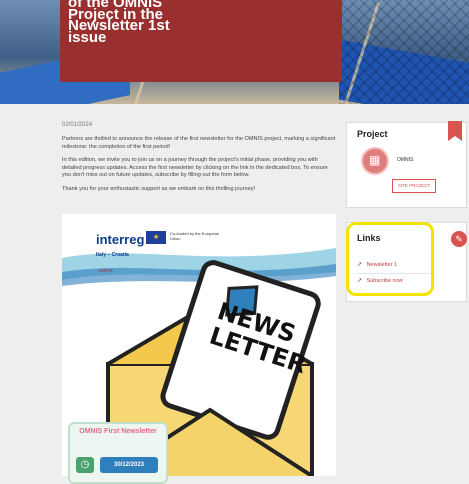 The width and height of the screenshot is (469, 484). I want to click on eu-flag-icon, so click(156, 237).